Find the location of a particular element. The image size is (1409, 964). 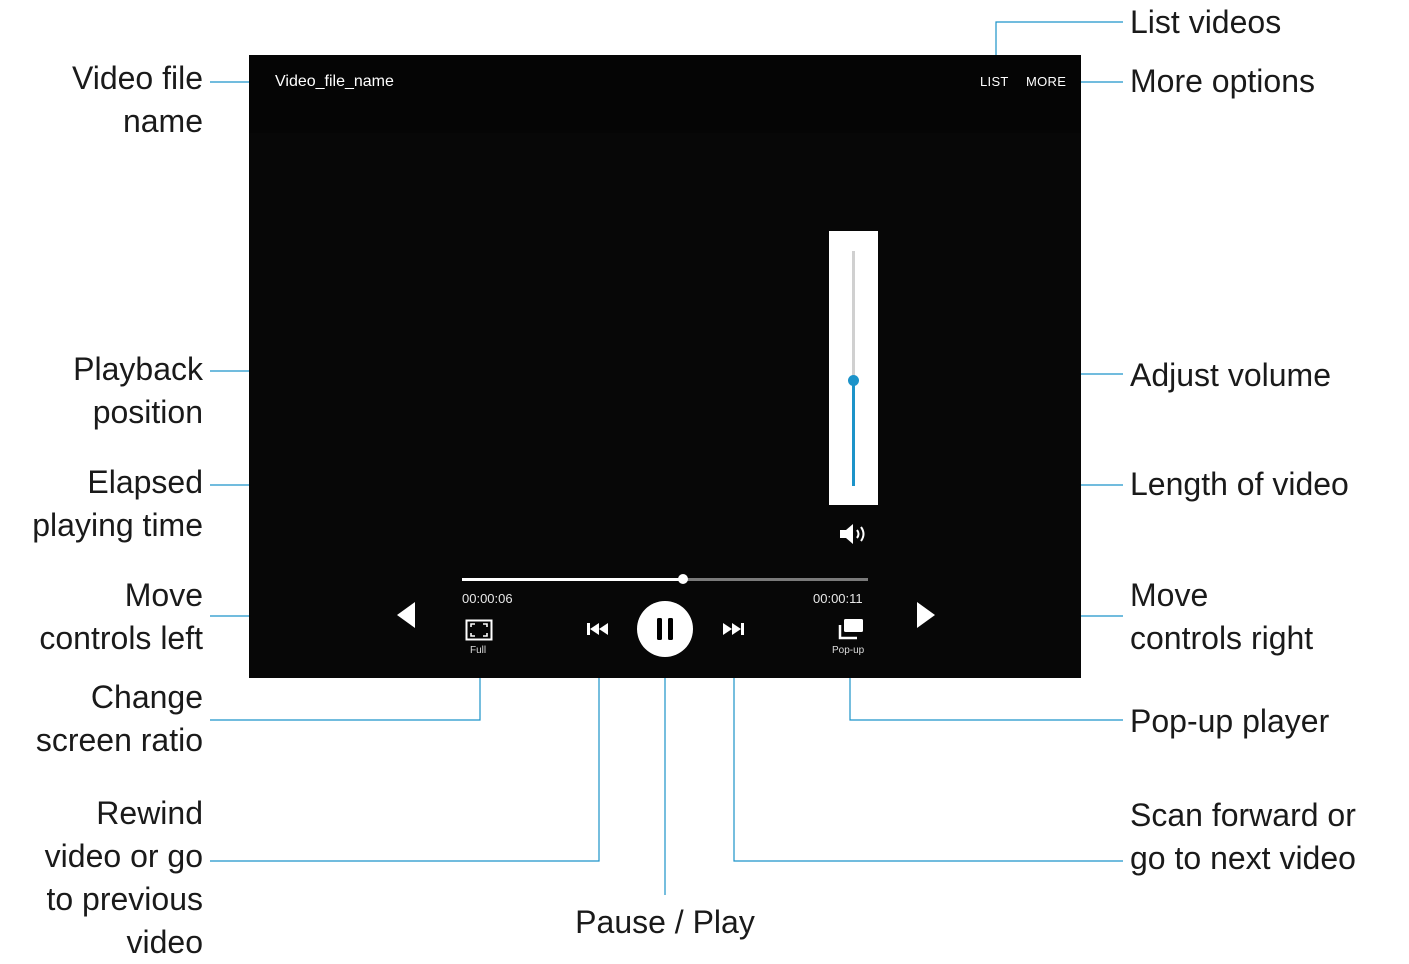

callout-move-left: Move controls left is located at coordinates (121, 616).